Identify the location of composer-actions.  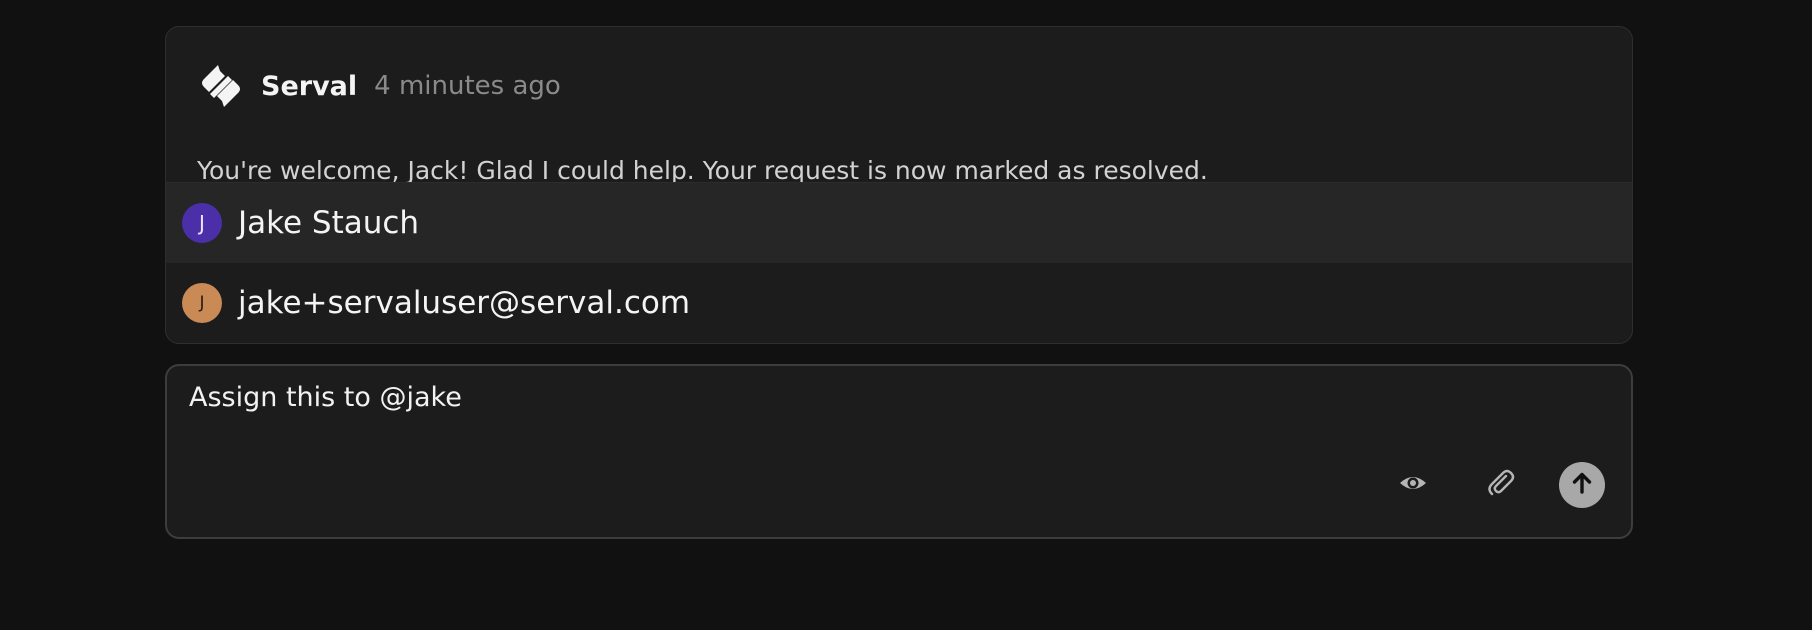
(1497, 485).